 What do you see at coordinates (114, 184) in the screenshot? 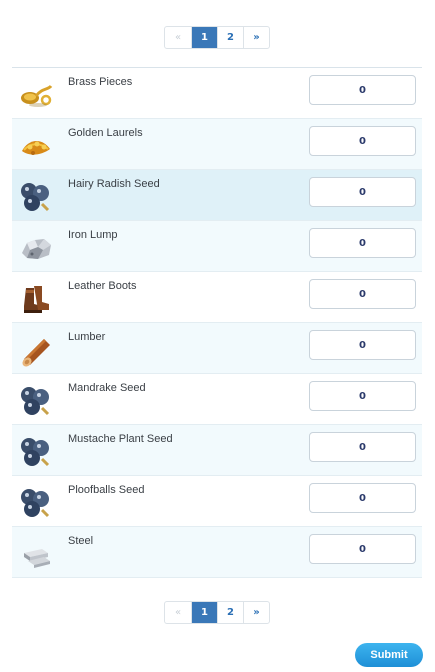
I see `item-name: Hairy Radish Seed` at bounding box center [114, 184].